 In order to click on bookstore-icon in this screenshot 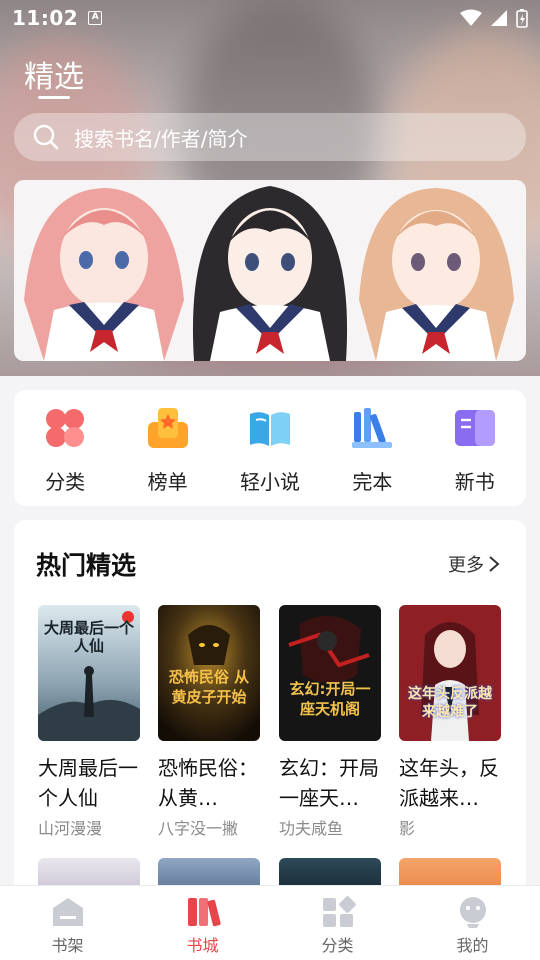, I will do `click(204, 912)`.